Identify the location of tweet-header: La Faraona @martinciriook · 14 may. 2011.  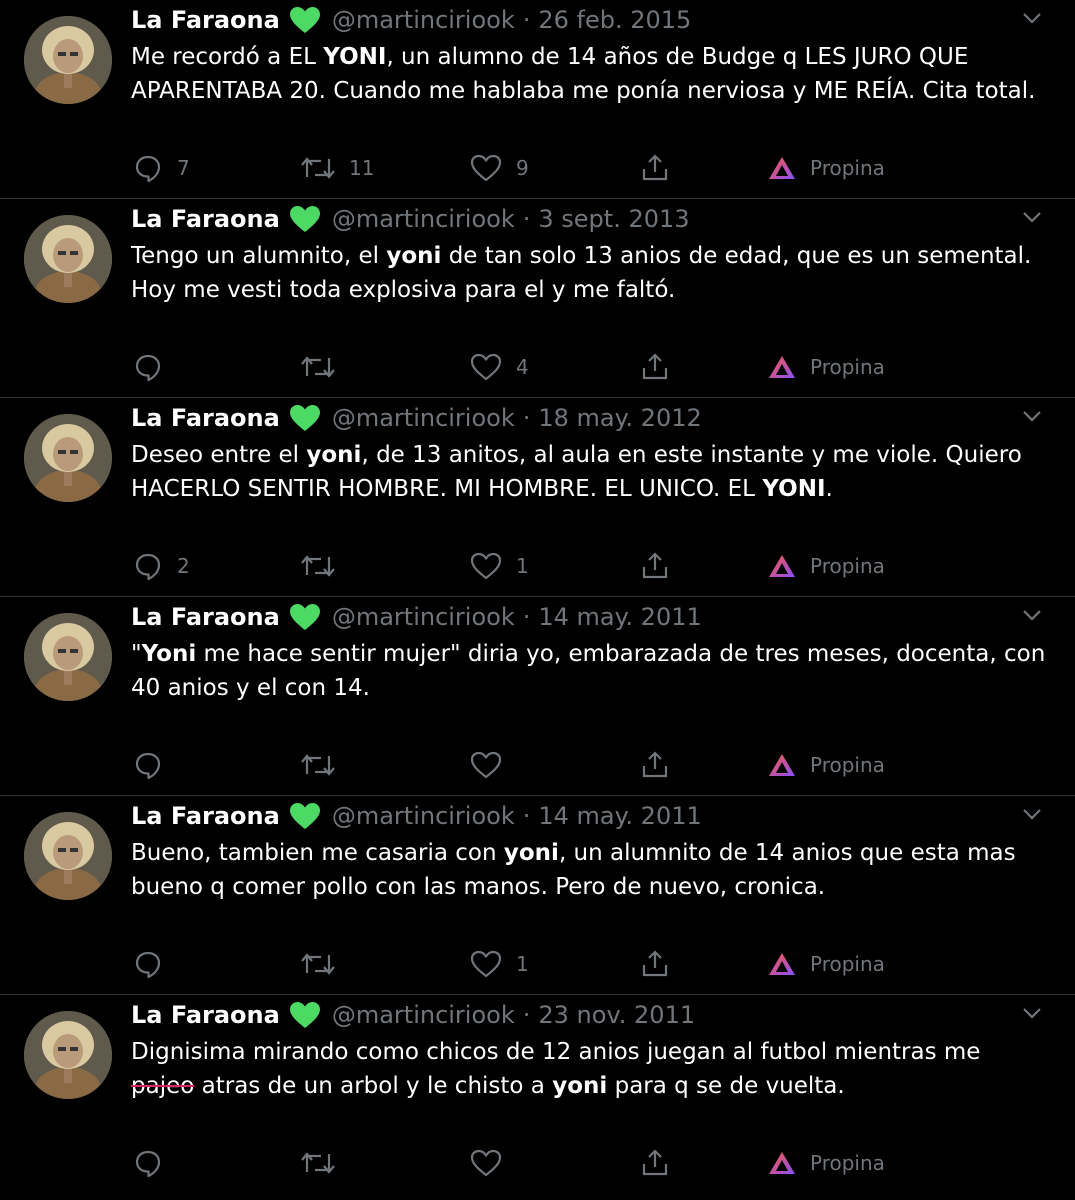
(416, 617).